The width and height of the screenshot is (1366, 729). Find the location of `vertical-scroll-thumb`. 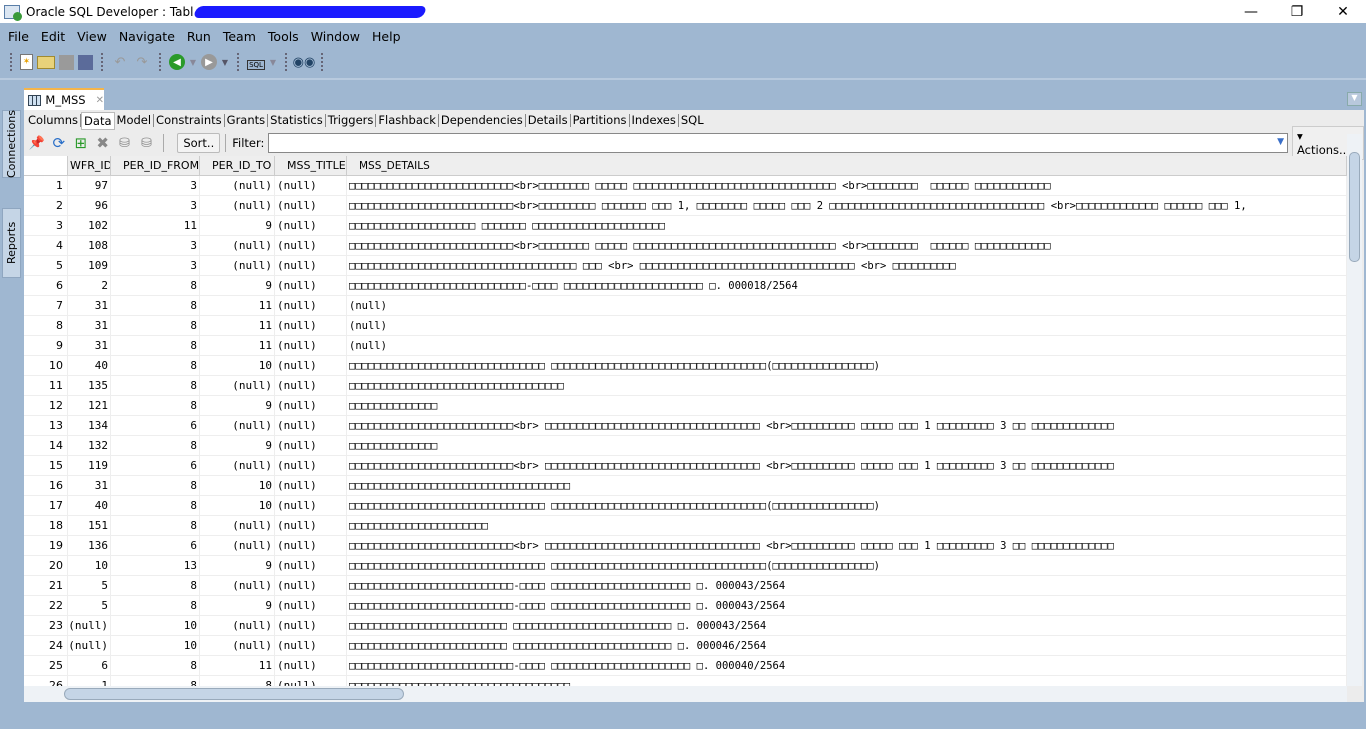

vertical-scroll-thumb is located at coordinates (1354, 207).